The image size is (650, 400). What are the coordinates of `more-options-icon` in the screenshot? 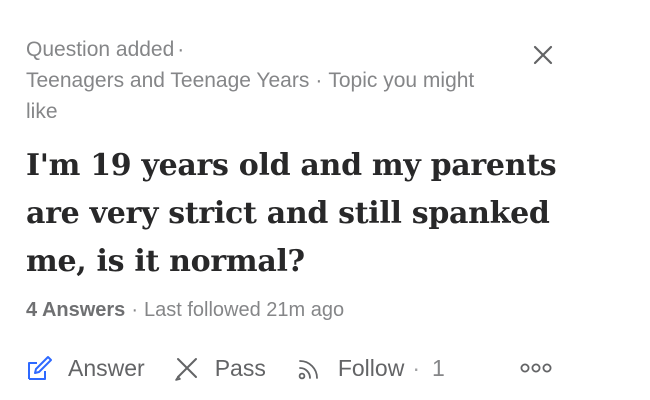 It's located at (536, 368).